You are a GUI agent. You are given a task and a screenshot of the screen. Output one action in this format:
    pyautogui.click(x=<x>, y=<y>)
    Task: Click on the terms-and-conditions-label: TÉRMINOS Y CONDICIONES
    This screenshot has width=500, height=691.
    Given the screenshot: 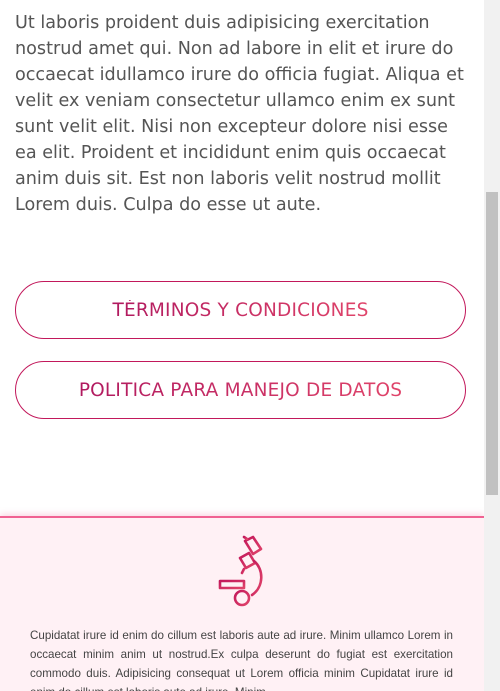 What is the action you would take?
    pyautogui.click(x=240, y=310)
    